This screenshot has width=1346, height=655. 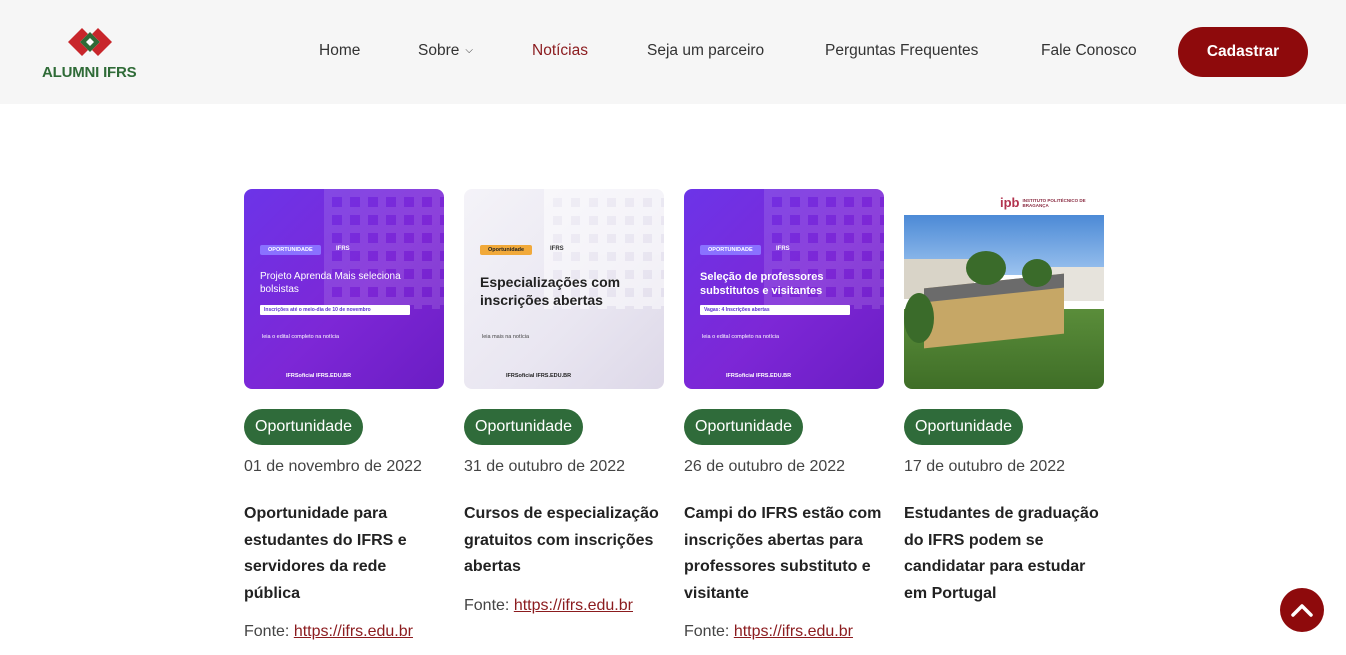 What do you see at coordinates (1010, 202) in the screenshot?
I see `ipb-logo-text: ipb` at bounding box center [1010, 202].